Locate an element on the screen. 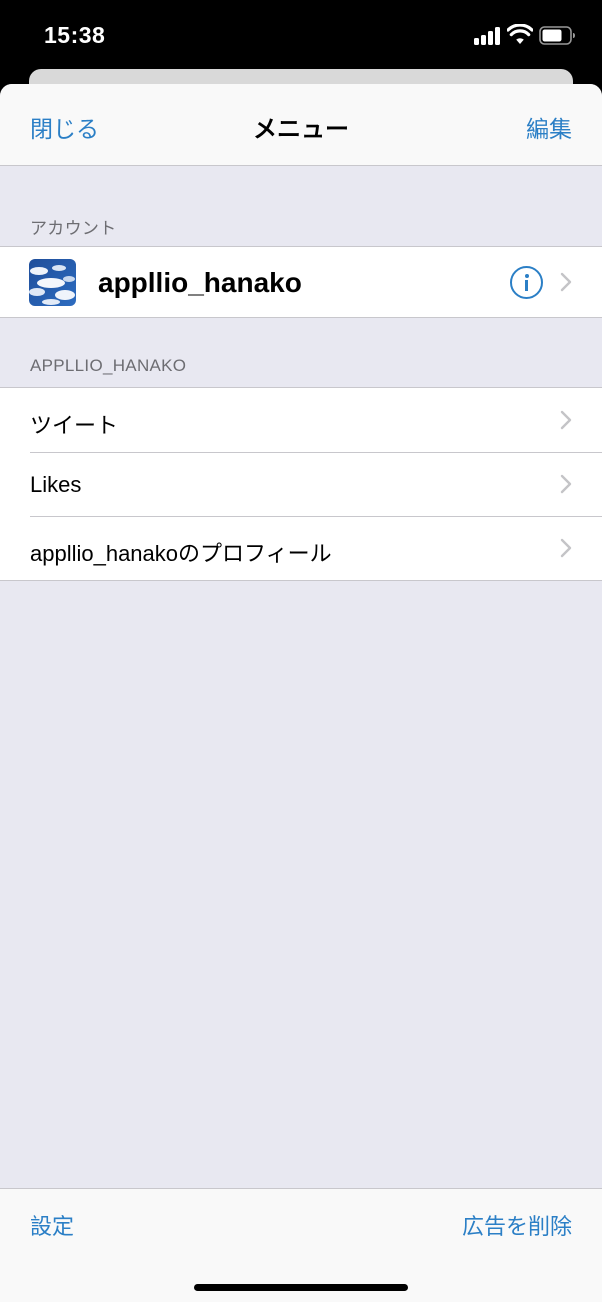  menu-item-label: appllio_hanakoのプロフィール is located at coordinates (181, 553).